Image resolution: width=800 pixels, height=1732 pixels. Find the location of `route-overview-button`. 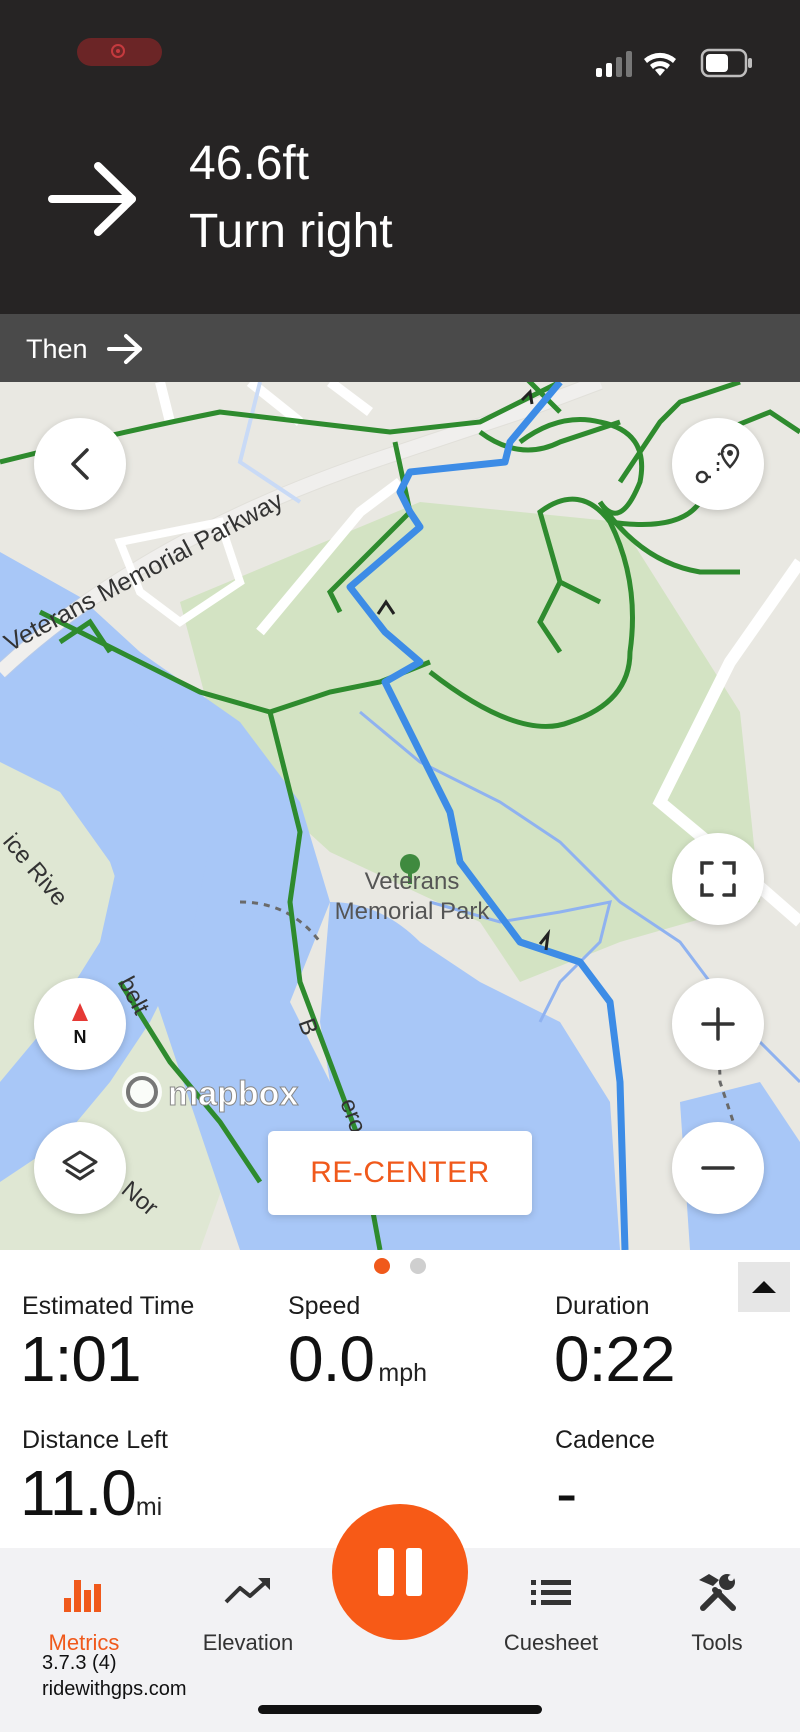

route-overview-button is located at coordinates (718, 464).